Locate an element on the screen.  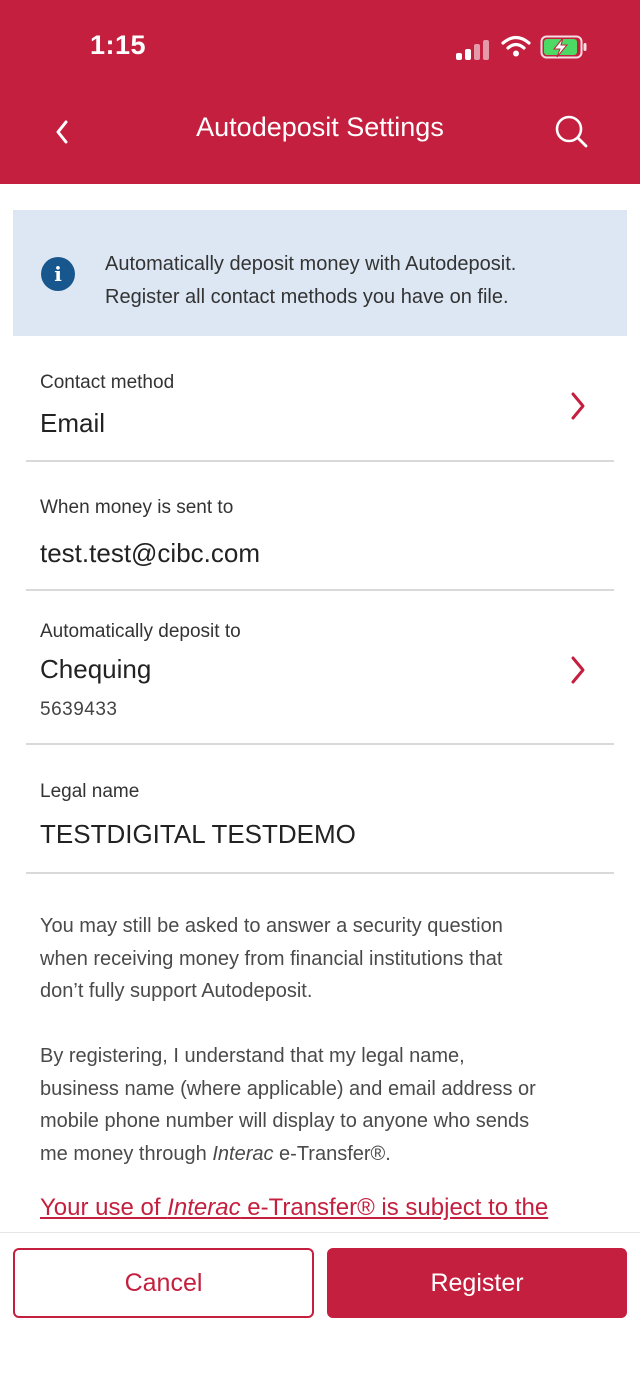
sent-to-value: test.test@cibc.com is located at coordinates (150, 553).